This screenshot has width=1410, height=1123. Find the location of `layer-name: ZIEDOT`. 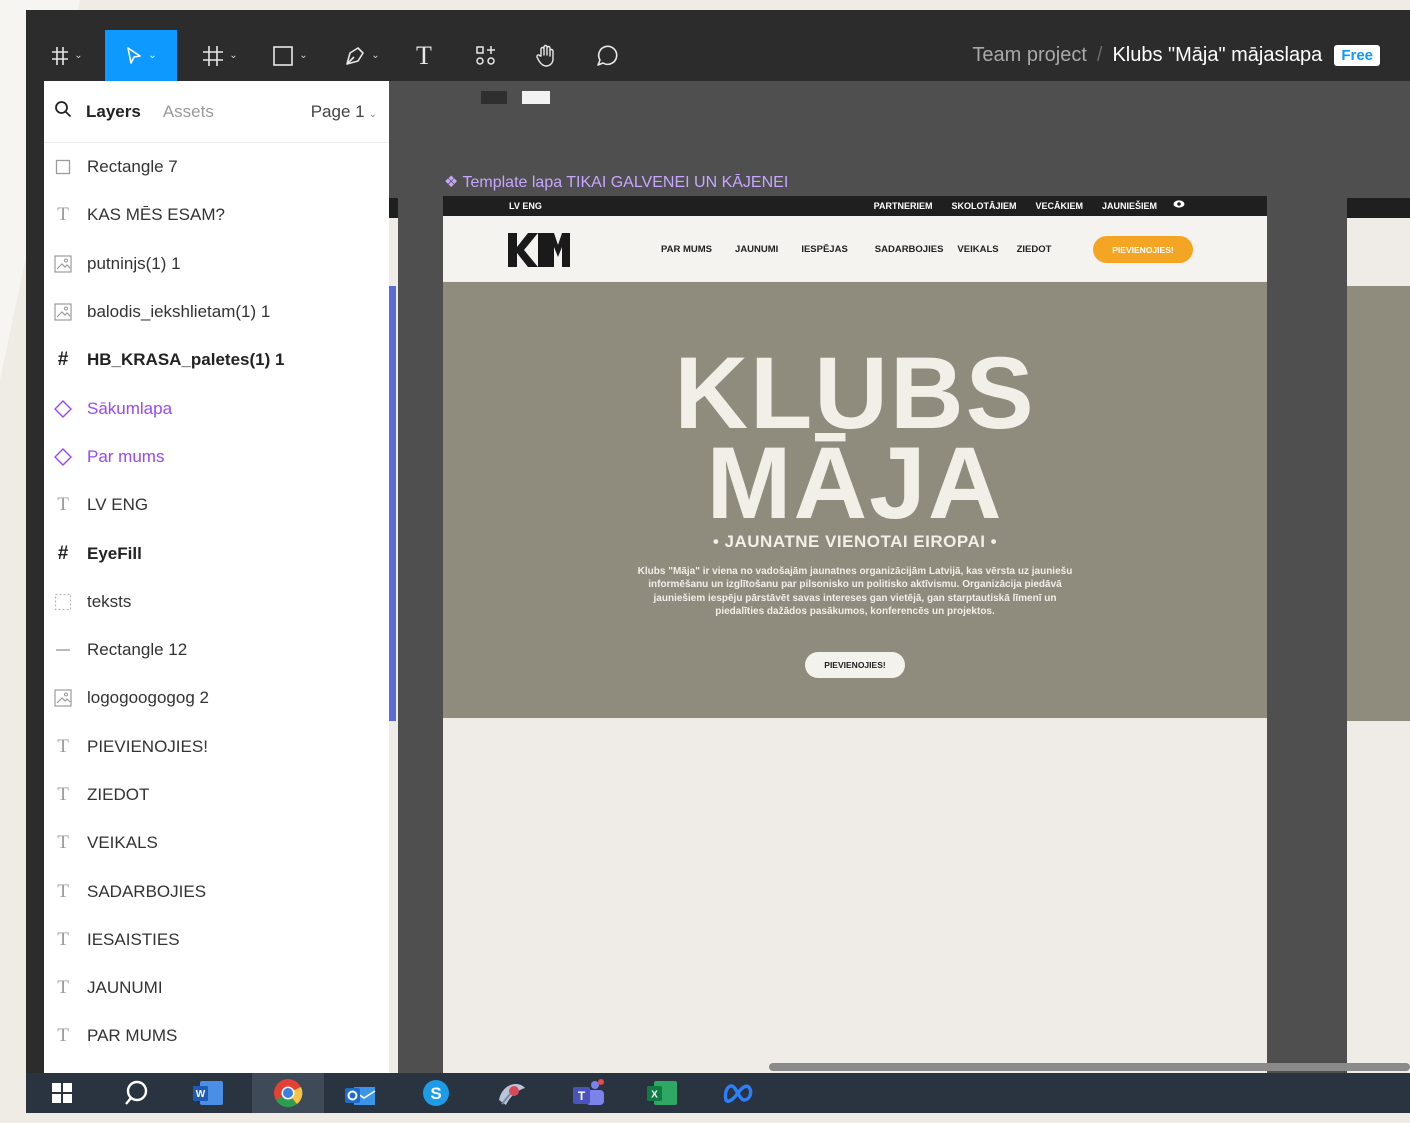

layer-name: ZIEDOT is located at coordinates (118, 794).